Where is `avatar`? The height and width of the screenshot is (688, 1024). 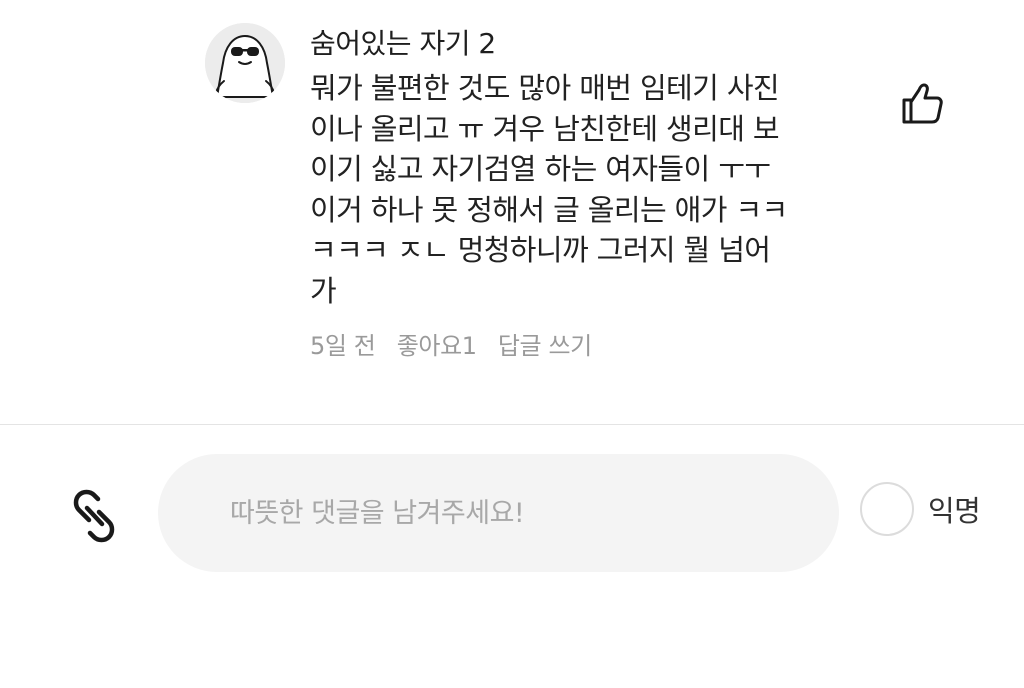 avatar is located at coordinates (245, 63).